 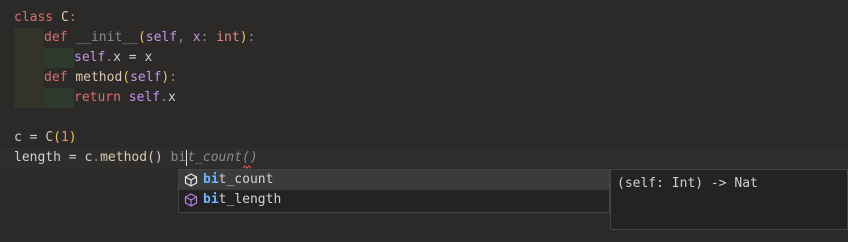 I want to click on code-line-1: class C:, so click(x=45, y=18).